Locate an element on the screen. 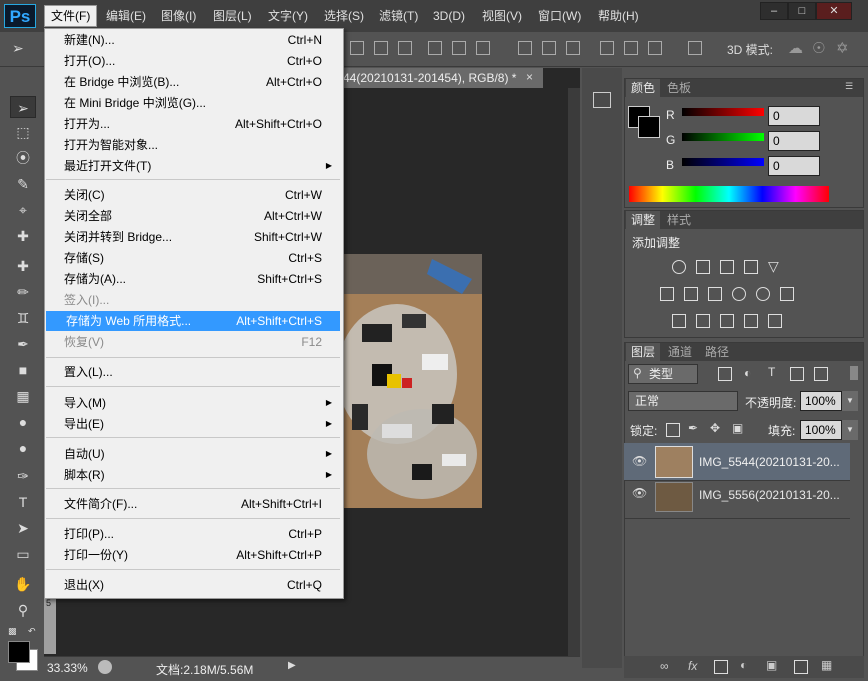 This screenshot has height=681, width=868. file-menu-item: 存储(S) Ctrl+S is located at coordinates (192, 258).